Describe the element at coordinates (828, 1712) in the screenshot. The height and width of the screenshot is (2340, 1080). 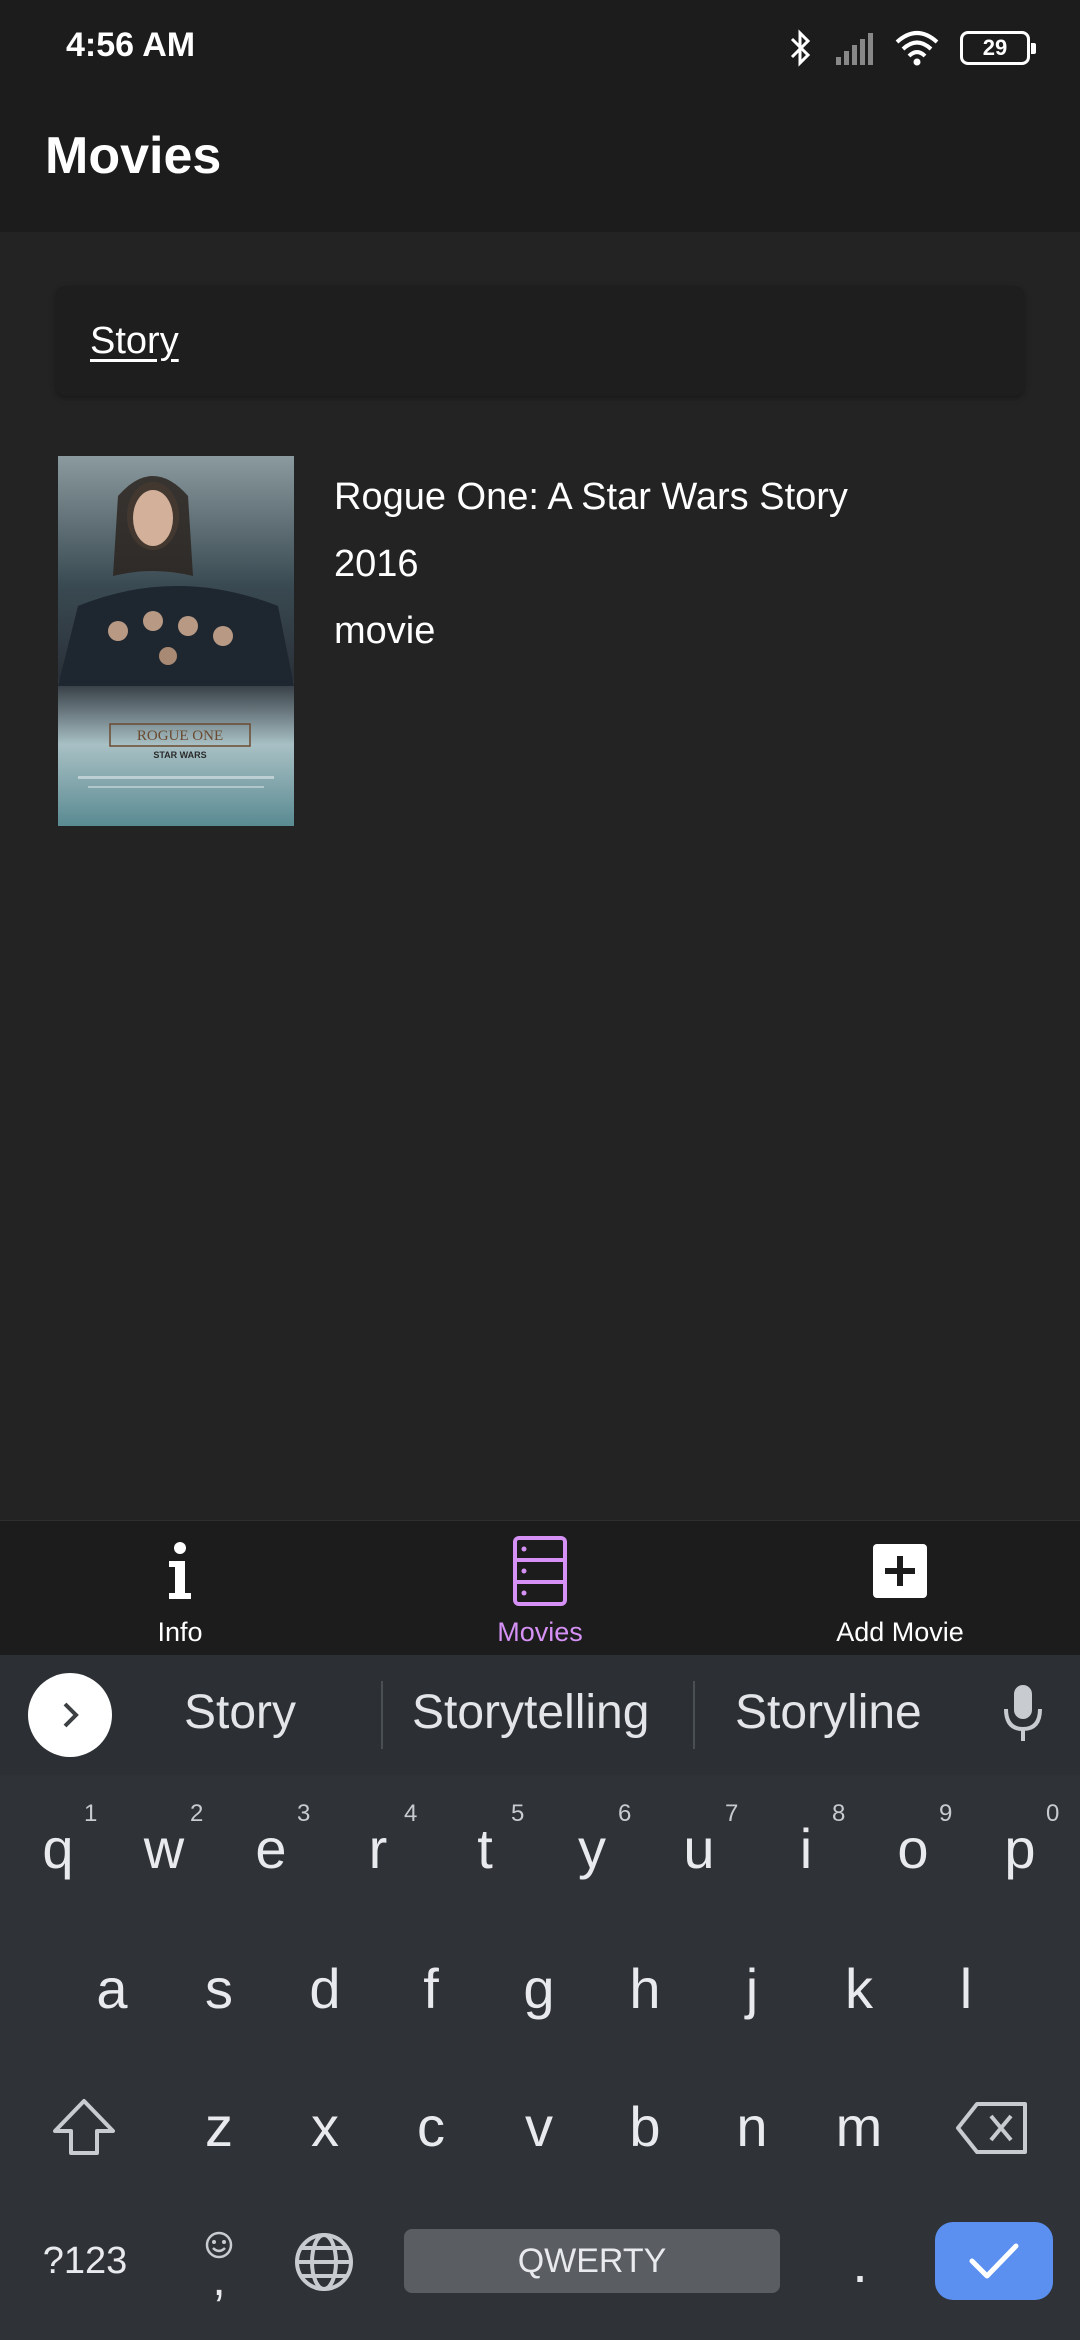
I see `suggestion-3: Storyline` at that location.